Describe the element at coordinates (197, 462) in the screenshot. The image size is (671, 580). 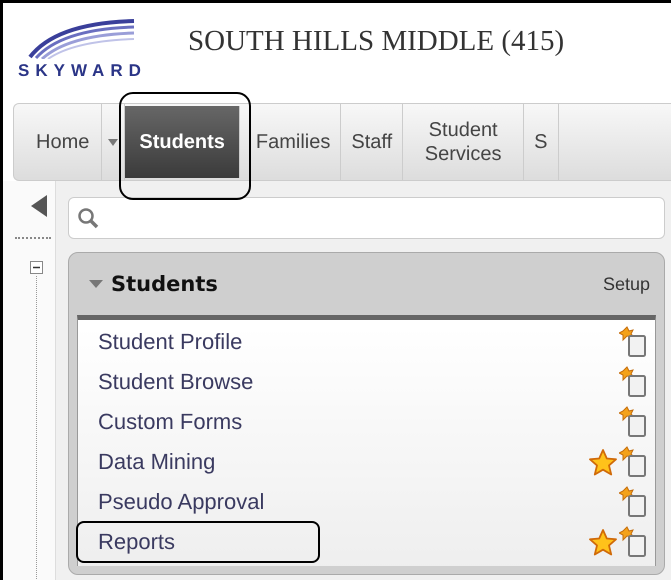
I see `menu-item: Data Mining` at that location.